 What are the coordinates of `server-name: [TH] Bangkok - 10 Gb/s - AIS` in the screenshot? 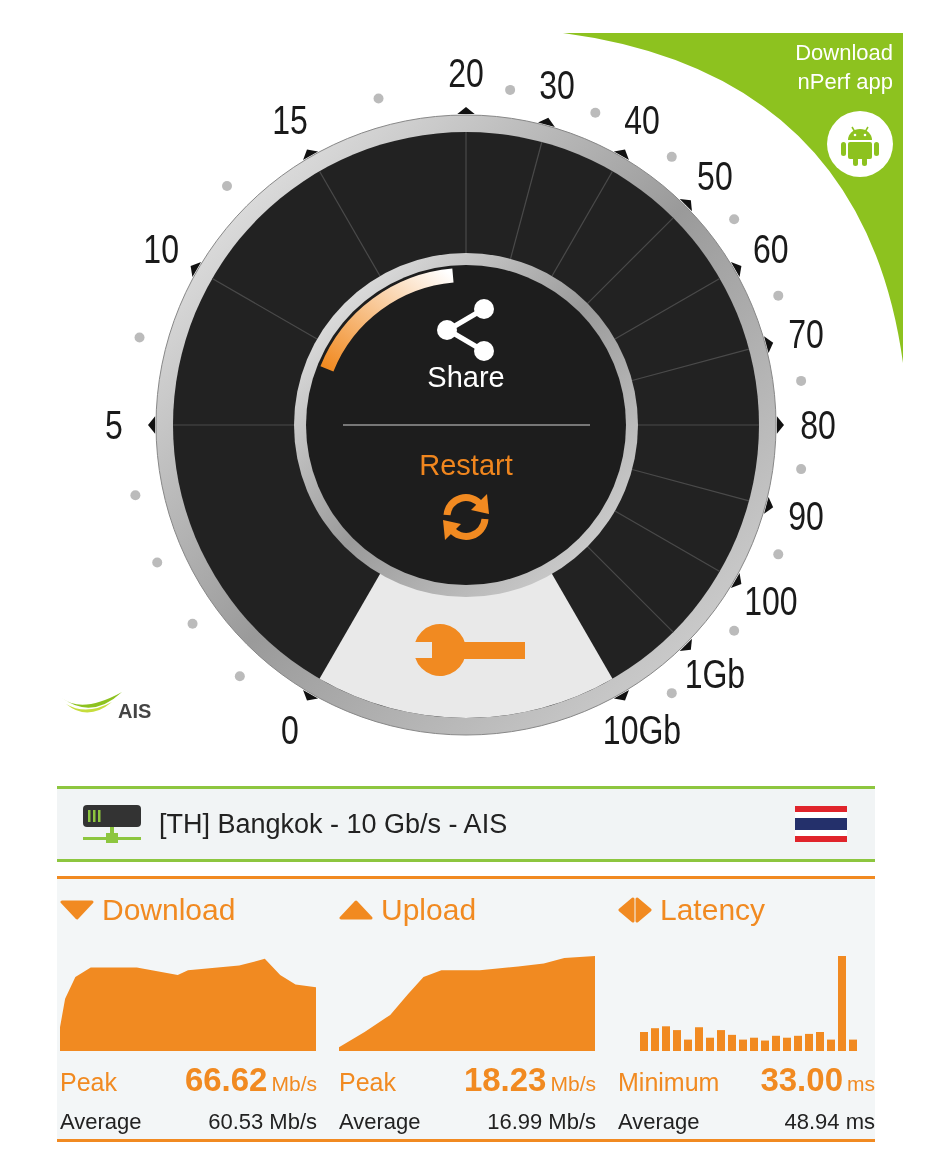 It's located at (334, 824).